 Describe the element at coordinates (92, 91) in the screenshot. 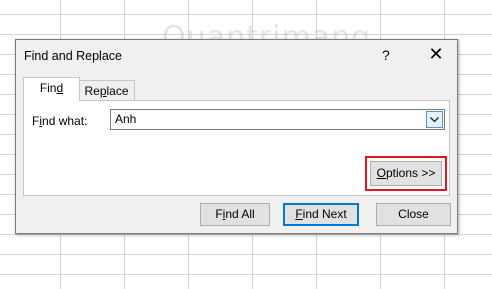

I see `tab-replace-label-prefix: Re` at that location.